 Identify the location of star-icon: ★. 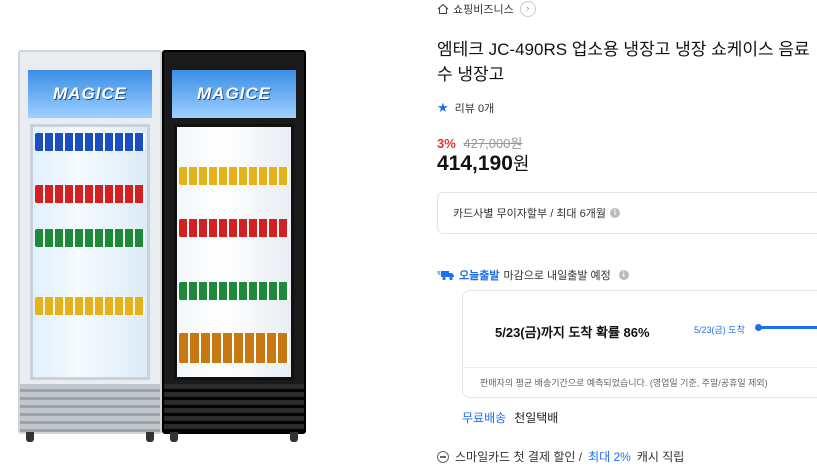
(443, 107).